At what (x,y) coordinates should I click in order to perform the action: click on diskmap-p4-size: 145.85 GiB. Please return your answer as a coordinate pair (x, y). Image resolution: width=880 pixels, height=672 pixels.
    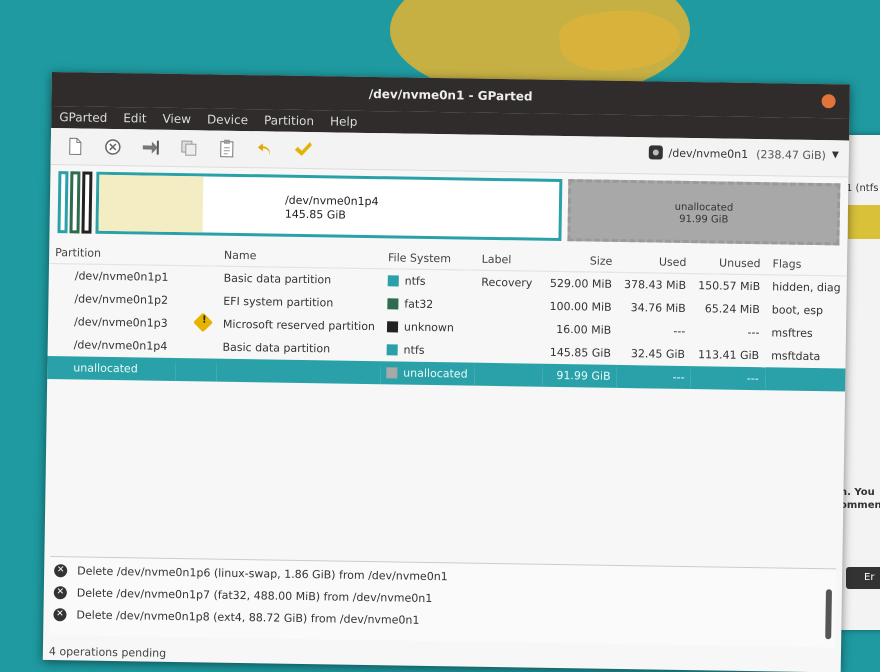
    Looking at the image, I should click on (315, 214).